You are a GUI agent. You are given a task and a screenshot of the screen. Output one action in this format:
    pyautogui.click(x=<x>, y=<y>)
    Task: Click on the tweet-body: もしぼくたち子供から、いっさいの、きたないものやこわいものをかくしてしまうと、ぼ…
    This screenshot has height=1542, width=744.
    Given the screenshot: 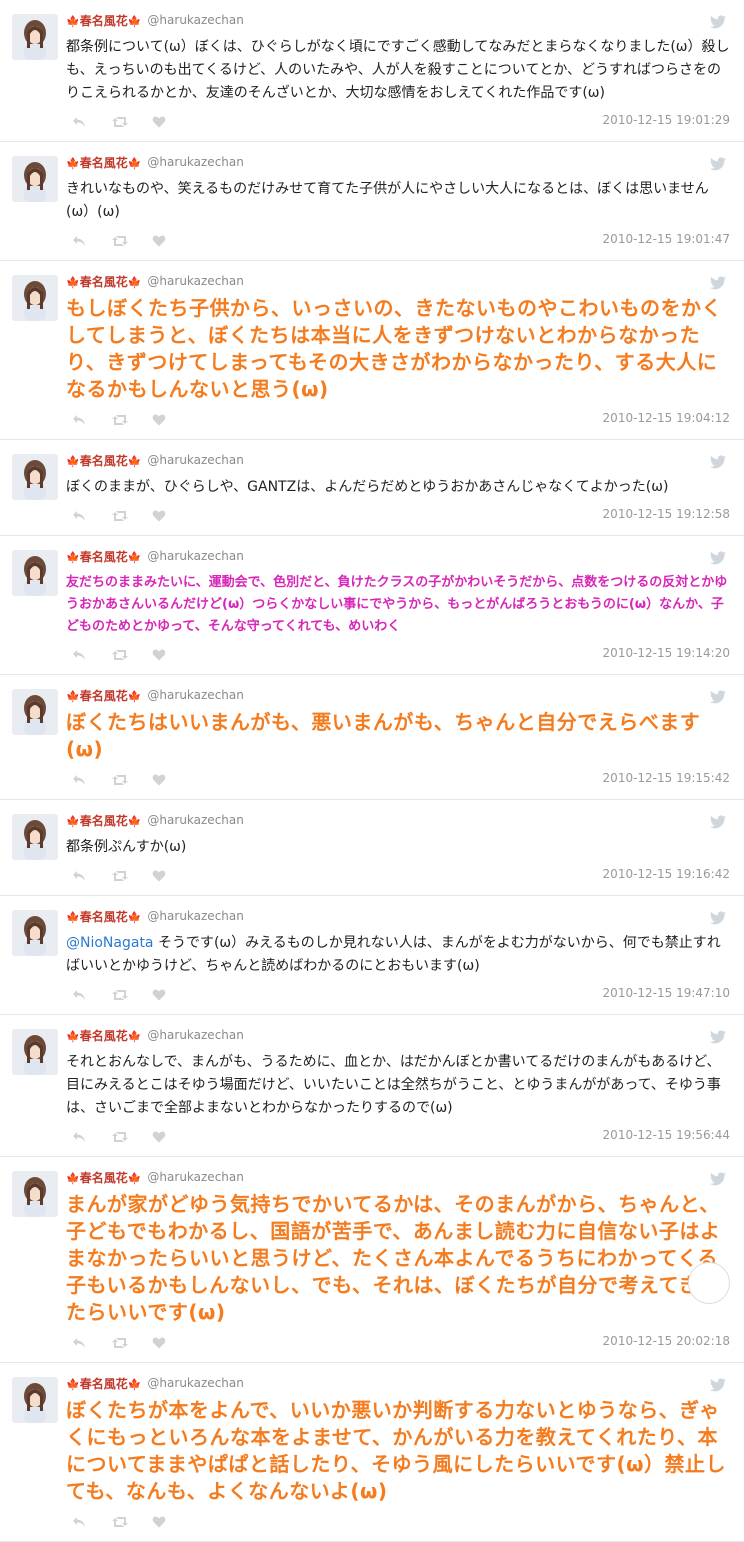 What is the action you would take?
    pyautogui.click(x=394, y=348)
    